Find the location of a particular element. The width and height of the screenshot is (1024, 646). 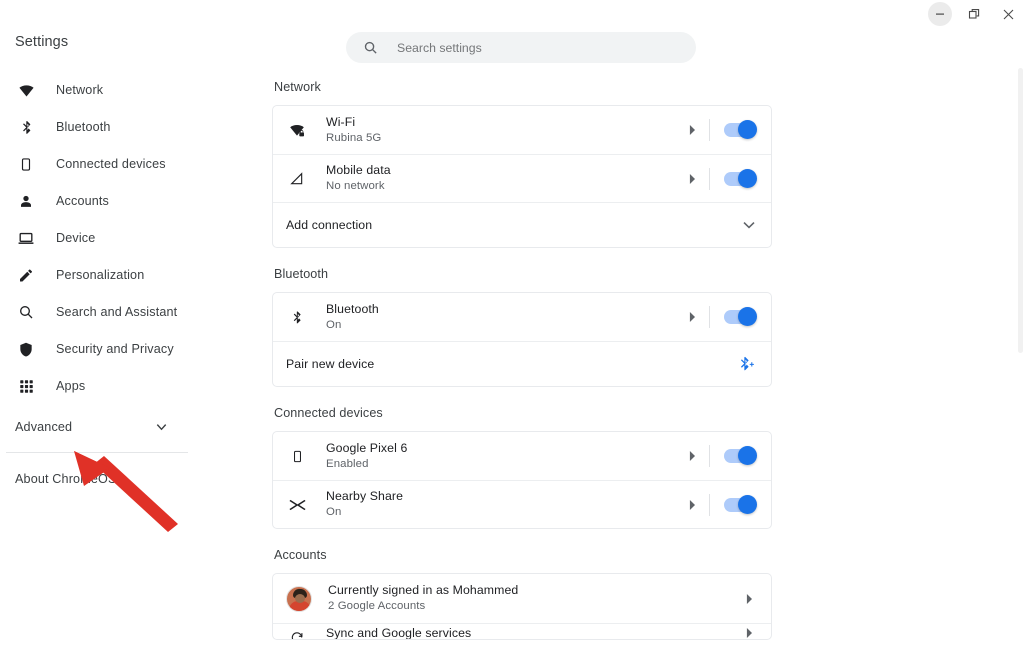

sidebar-item-personalization: Personalization is located at coordinates (122, 275).